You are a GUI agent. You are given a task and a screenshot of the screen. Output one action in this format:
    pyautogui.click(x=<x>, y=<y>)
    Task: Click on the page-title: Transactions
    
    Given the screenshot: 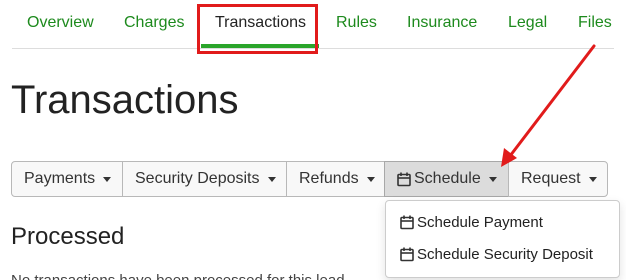 What is the action you would take?
    pyautogui.click(x=125, y=100)
    